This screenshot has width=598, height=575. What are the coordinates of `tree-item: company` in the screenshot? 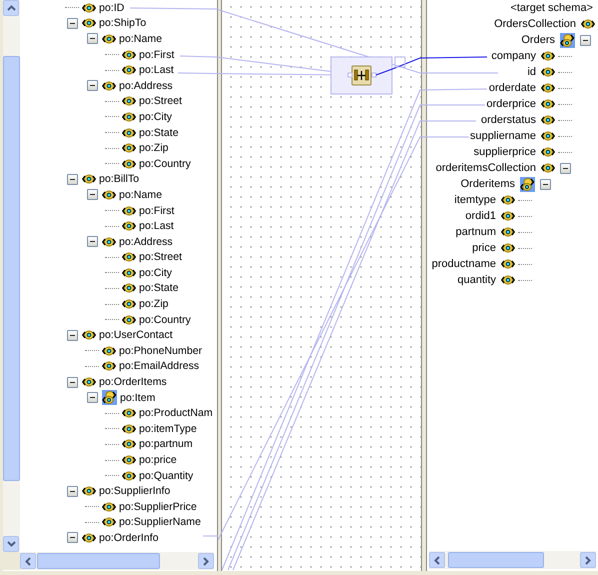 It's located at (513, 56).